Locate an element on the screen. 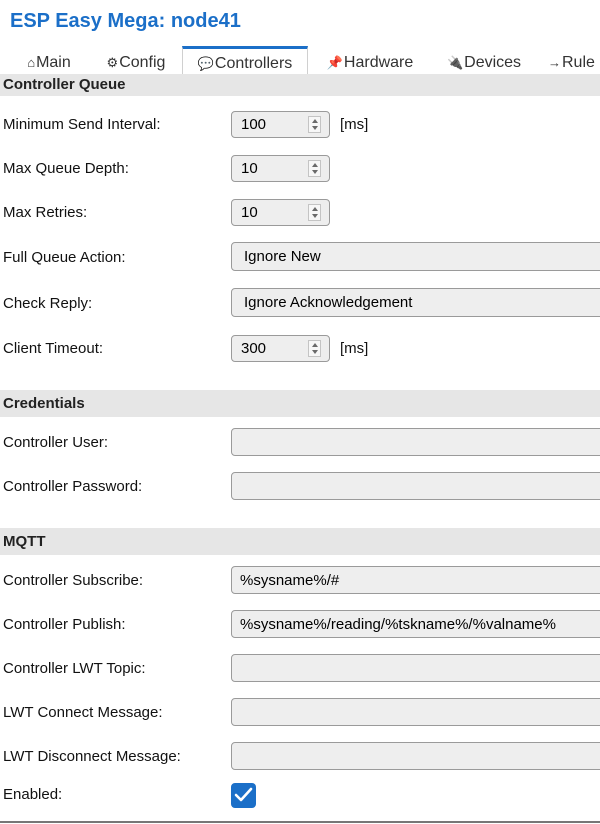 This screenshot has height=824, width=600. full-queue-action-label: Full Queue Action: is located at coordinates (64, 257).